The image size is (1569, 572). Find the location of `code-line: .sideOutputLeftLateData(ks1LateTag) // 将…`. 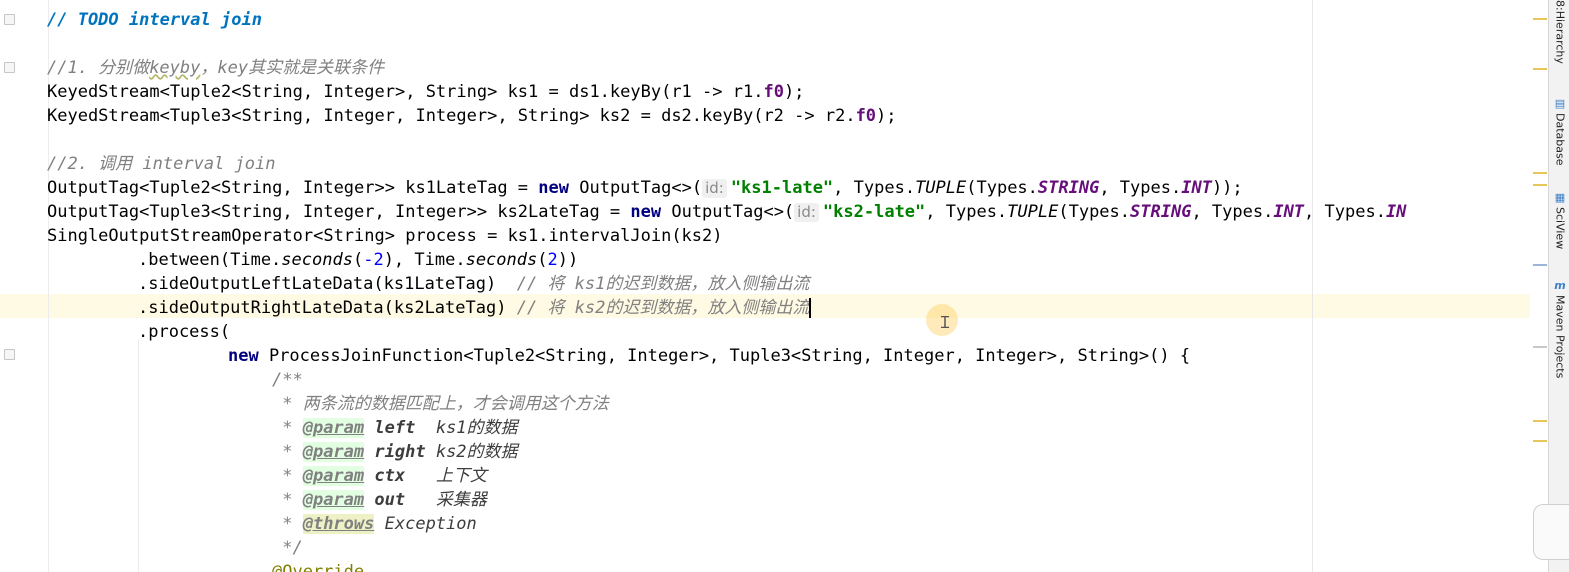

code-line: .sideOutputLeftLateData(ks1LateTag) // 将… is located at coordinates (473, 284).